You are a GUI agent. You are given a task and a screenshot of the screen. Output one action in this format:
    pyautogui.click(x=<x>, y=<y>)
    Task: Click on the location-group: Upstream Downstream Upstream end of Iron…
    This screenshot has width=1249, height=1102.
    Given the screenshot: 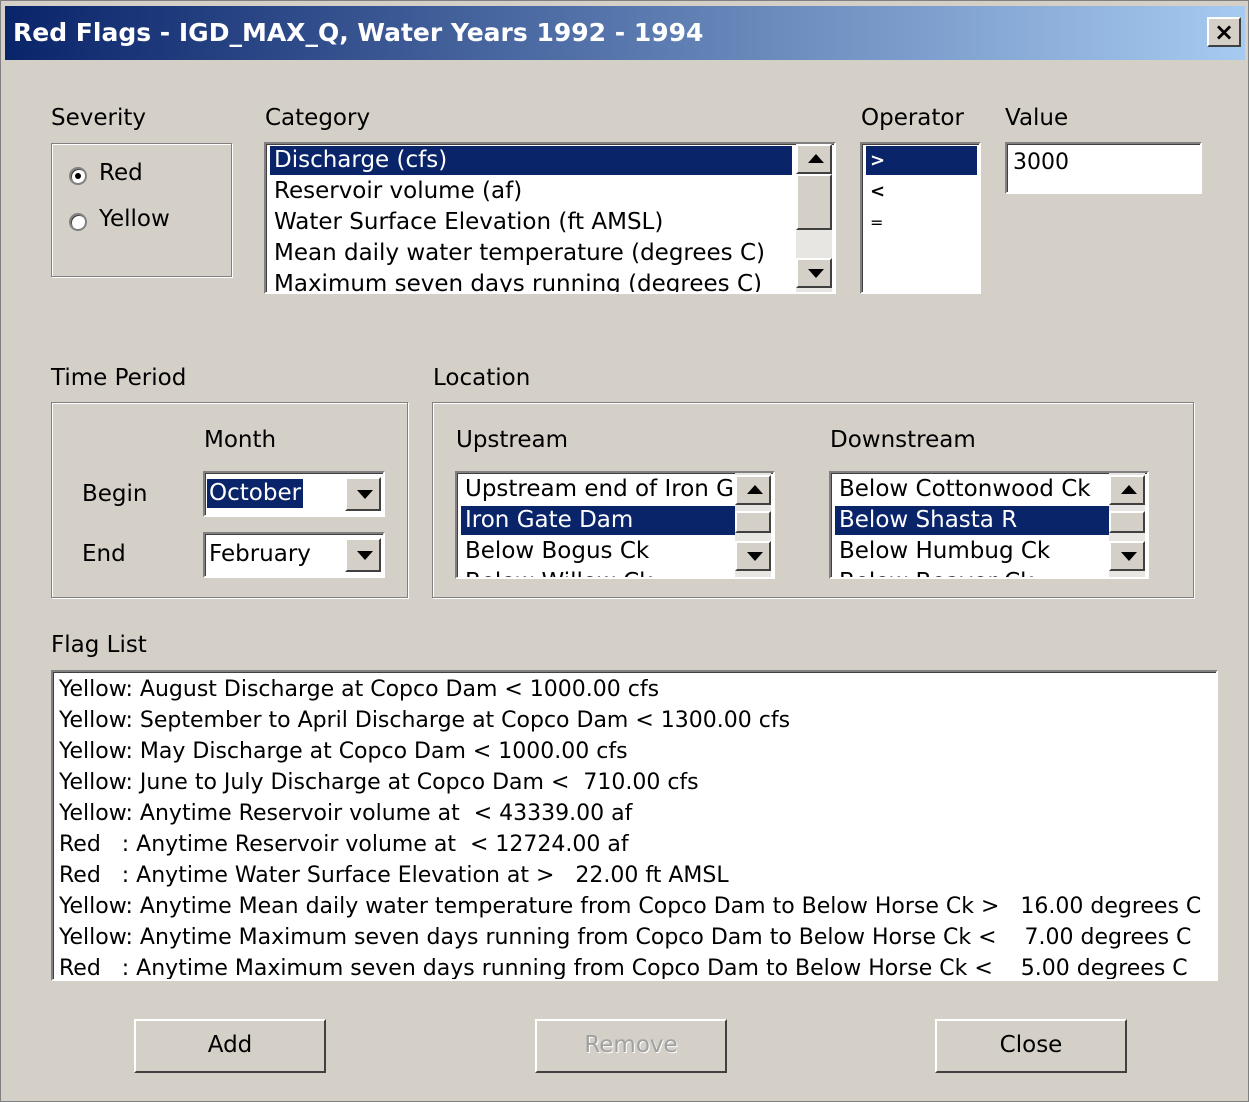 What is the action you would take?
    pyautogui.click(x=813, y=500)
    